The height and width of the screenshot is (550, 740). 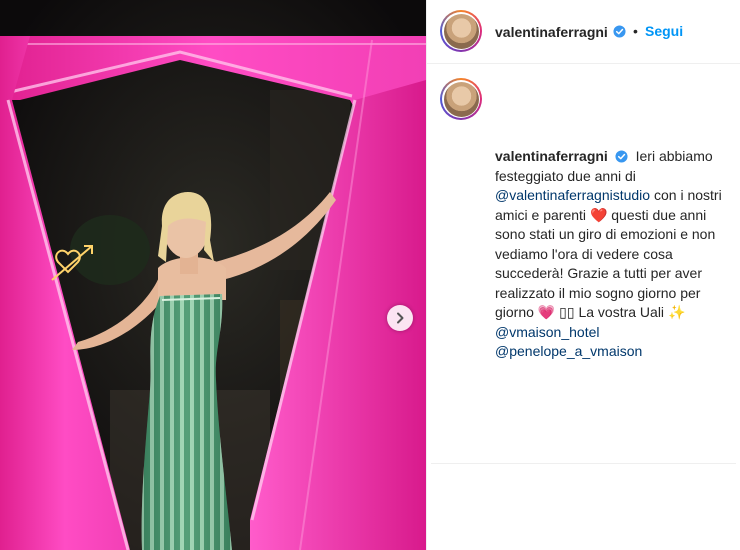 I want to click on red-heart-emoji: ❤️, so click(x=598, y=214).